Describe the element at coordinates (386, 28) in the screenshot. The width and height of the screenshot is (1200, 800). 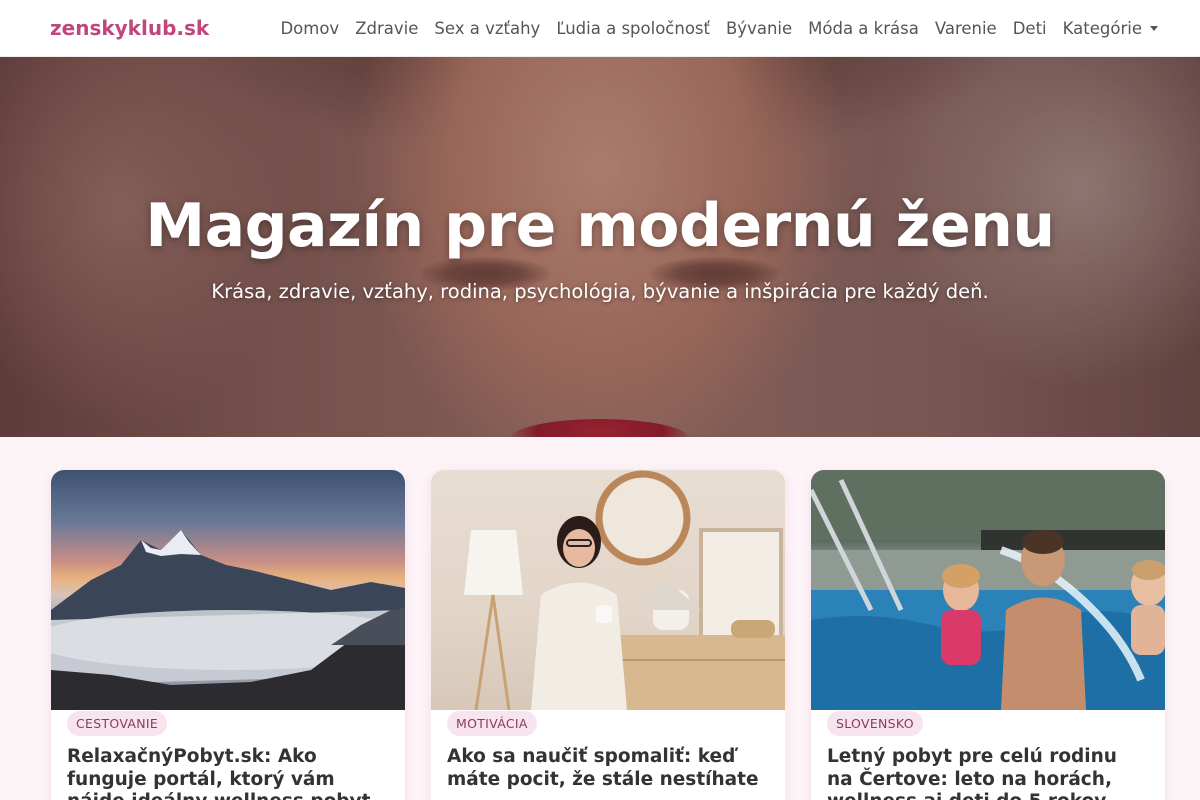
I see `nav-item-zdravie: Zdravie` at that location.